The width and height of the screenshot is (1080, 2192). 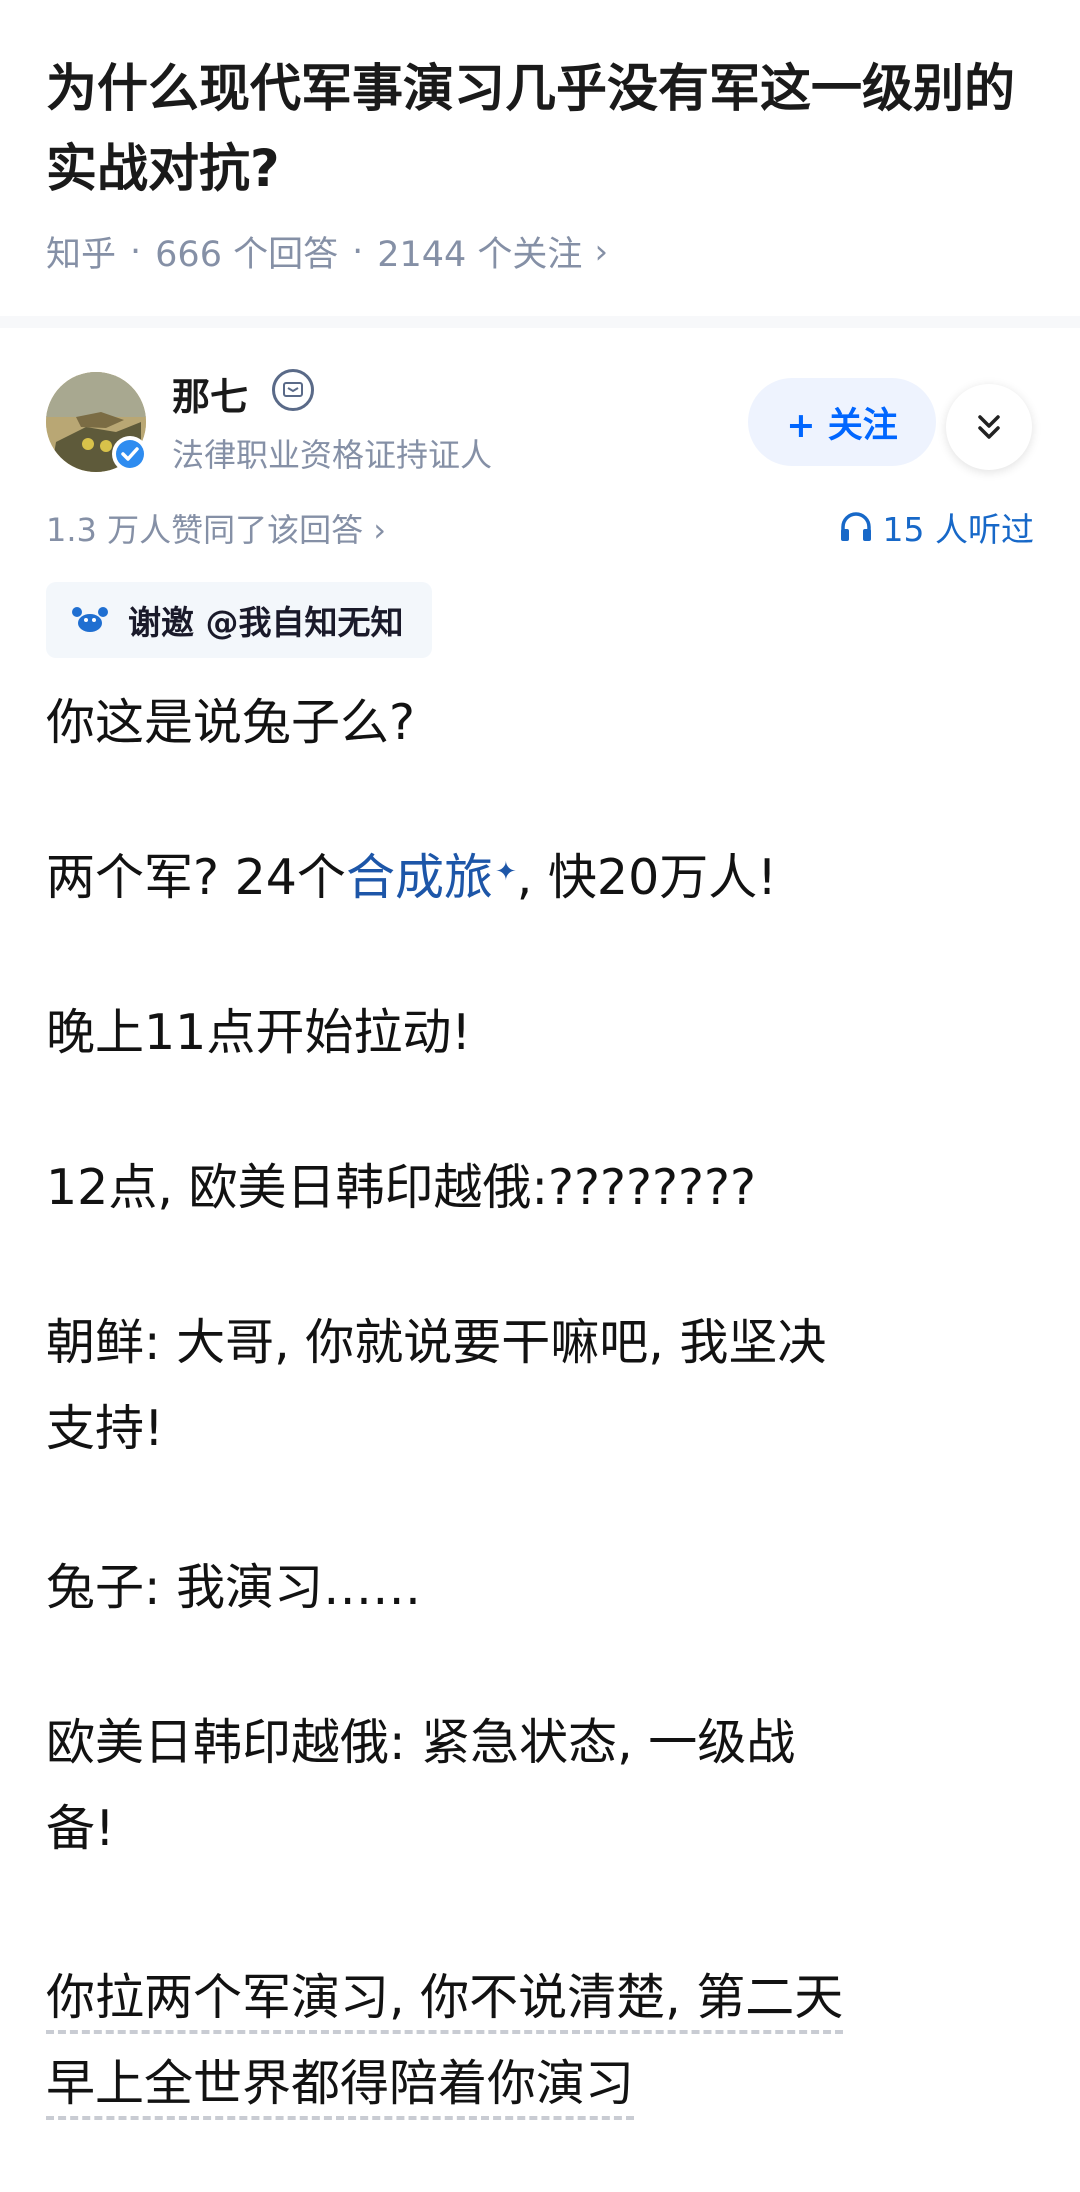 I want to click on vote-summary: 1.3 万人赞同了该回答 ›, so click(x=216, y=528).